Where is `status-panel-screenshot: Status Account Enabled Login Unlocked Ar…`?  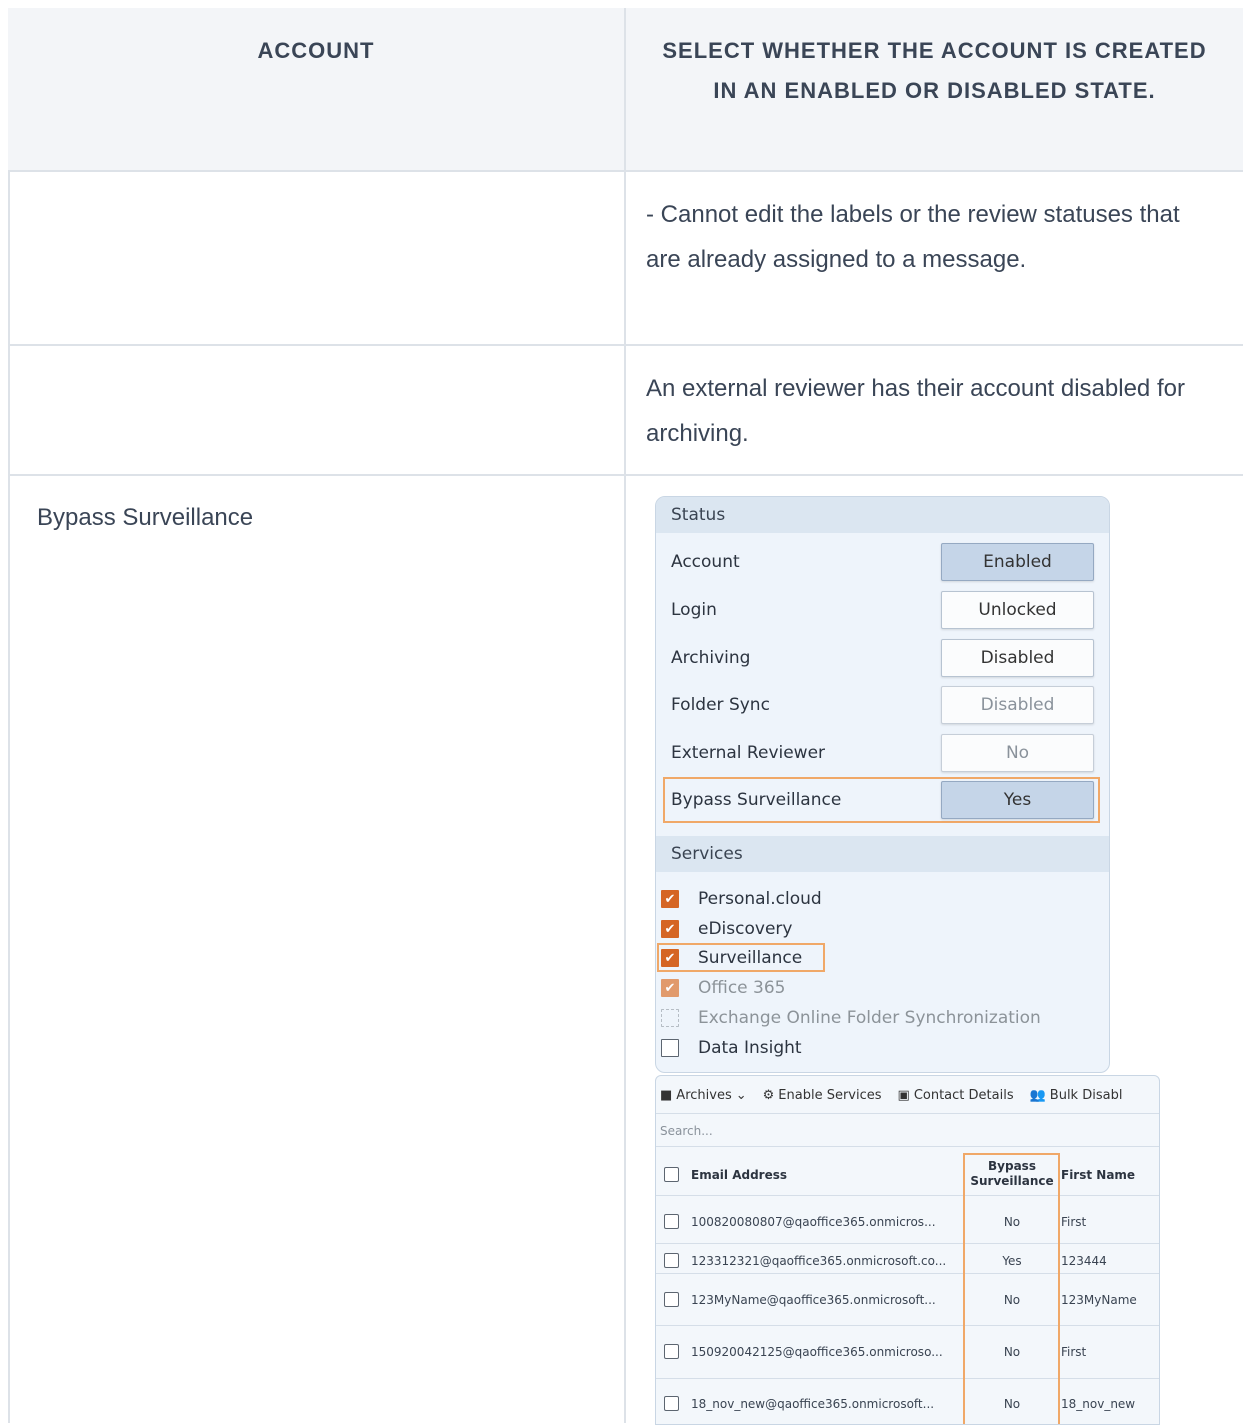
status-panel-screenshot: Status Account Enabled Login Unlocked Ar… is located at coordinates (882, 784).